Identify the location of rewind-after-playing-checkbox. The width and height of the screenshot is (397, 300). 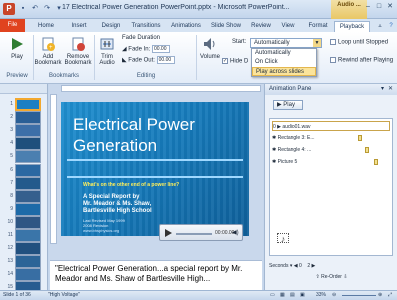
(333, 60).